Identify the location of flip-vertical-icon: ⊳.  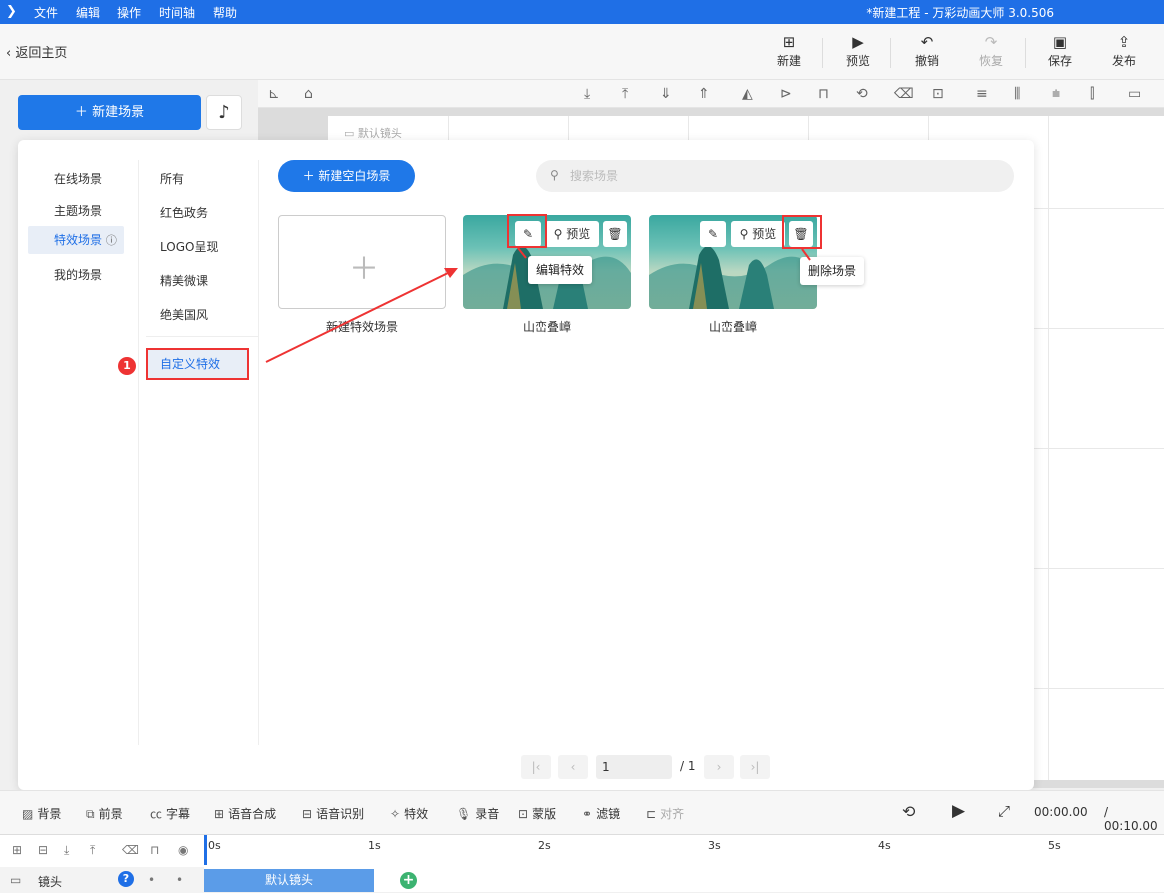
(786, 94).